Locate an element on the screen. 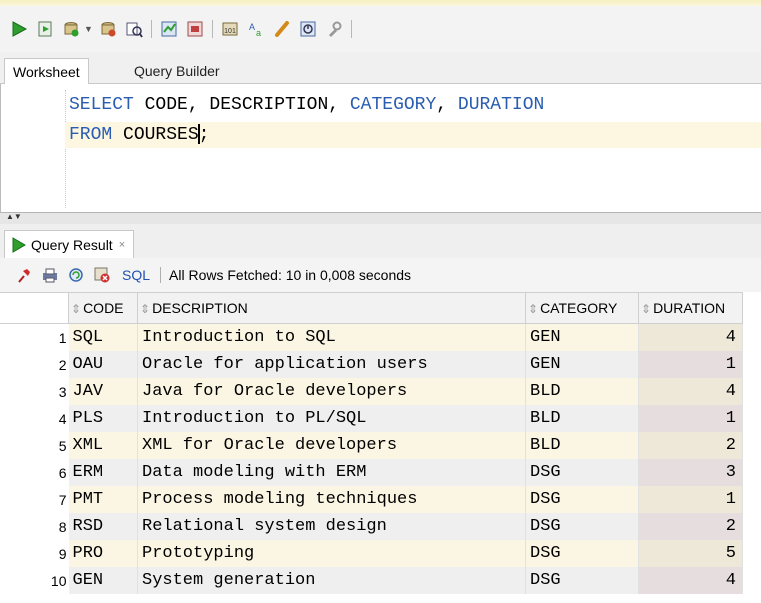 Image resolution: width=761 pixels, height=603 pixels. column-header-label: CODE is located at coordinates (103, 308).